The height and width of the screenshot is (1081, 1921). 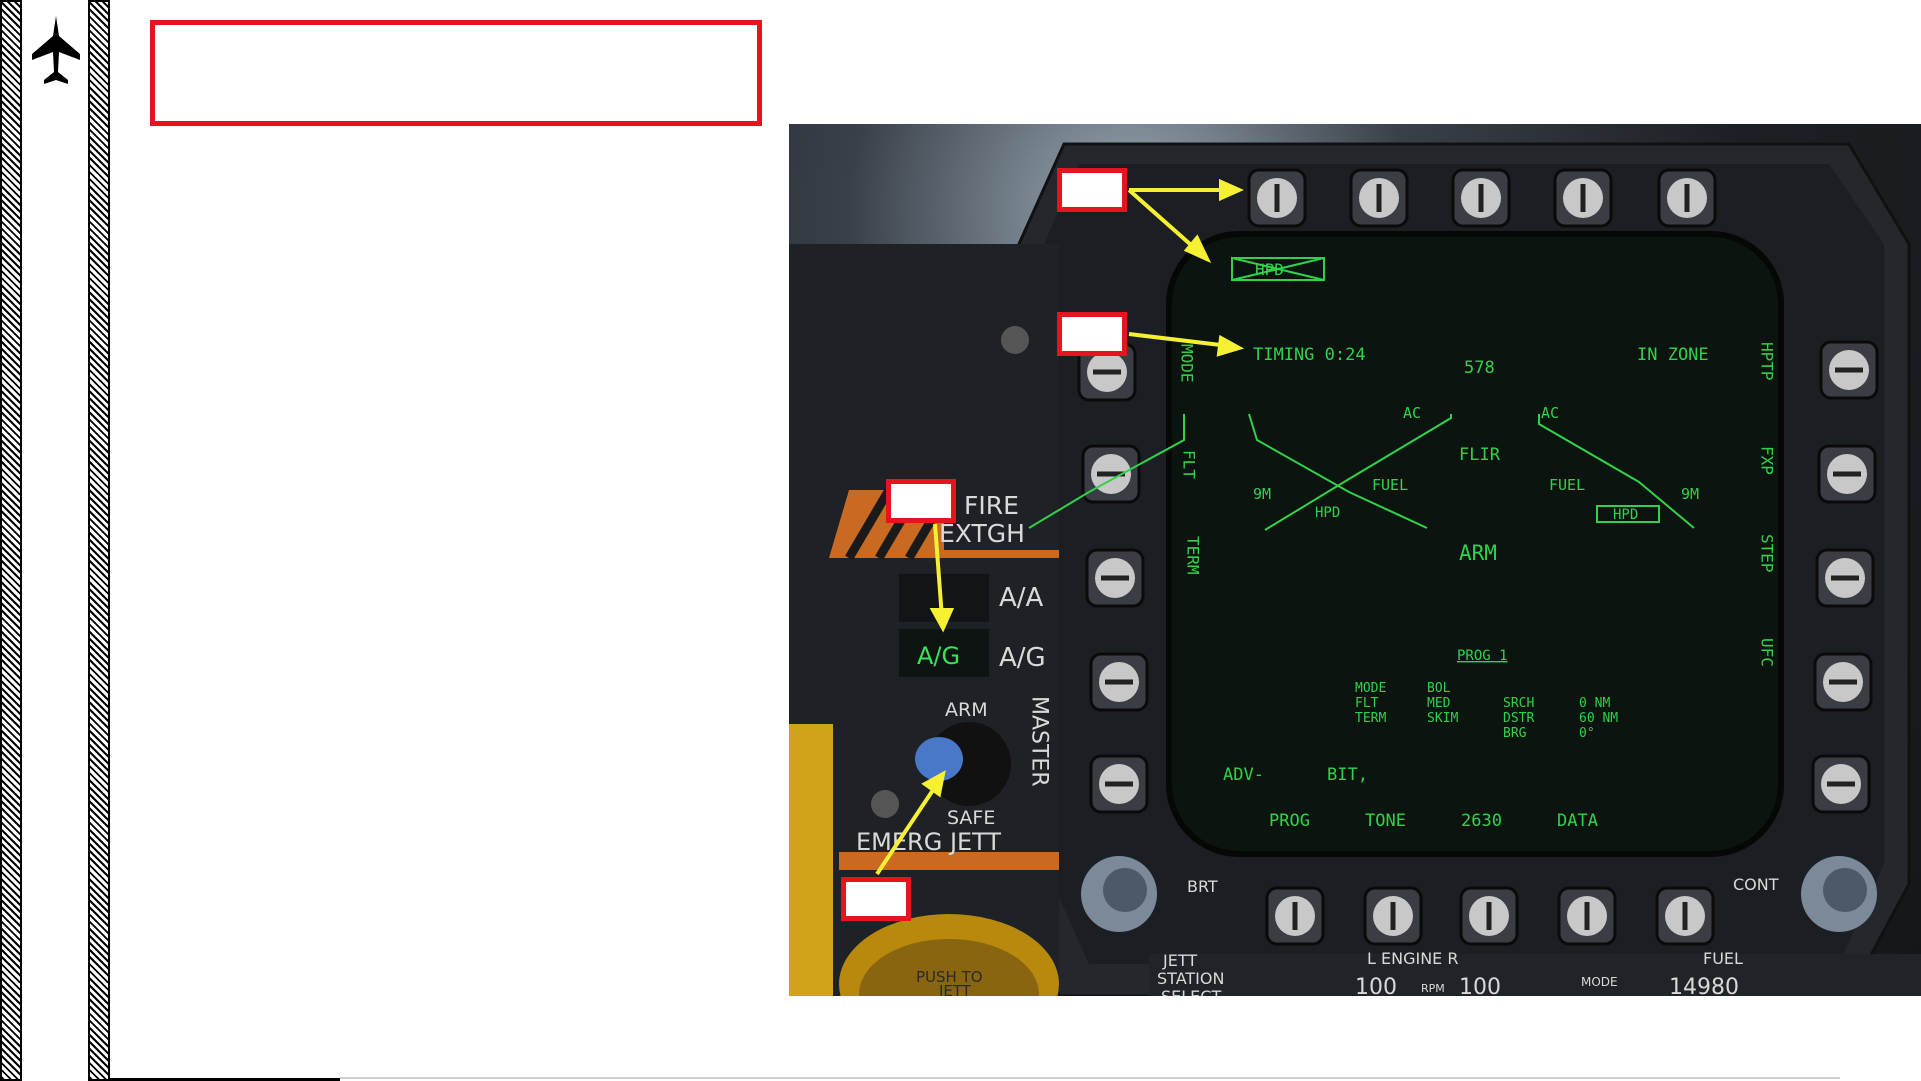 What do you see at coordinates (1327, 513) in the screenshot?
I see `mfd-hpd-left: HPD` at bounding box center [1327, 513].